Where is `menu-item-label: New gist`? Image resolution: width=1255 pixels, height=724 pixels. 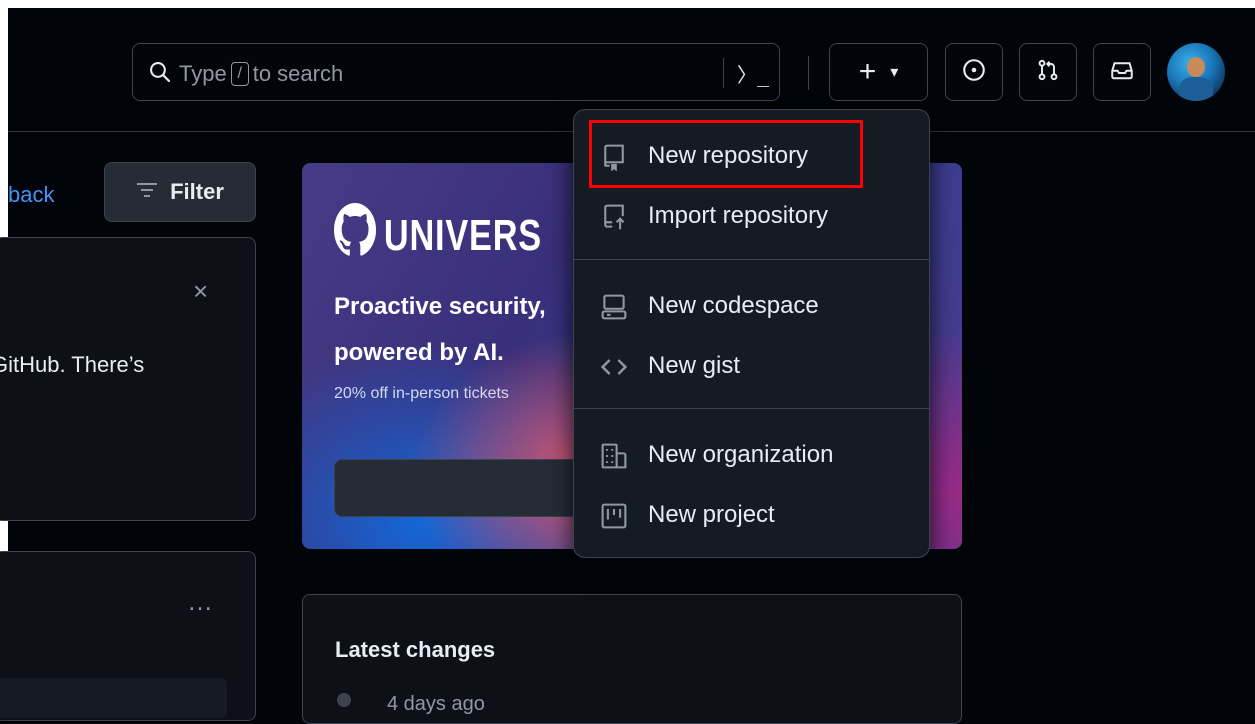
menu-item-label: New gist is located at coordinates (694, 365).